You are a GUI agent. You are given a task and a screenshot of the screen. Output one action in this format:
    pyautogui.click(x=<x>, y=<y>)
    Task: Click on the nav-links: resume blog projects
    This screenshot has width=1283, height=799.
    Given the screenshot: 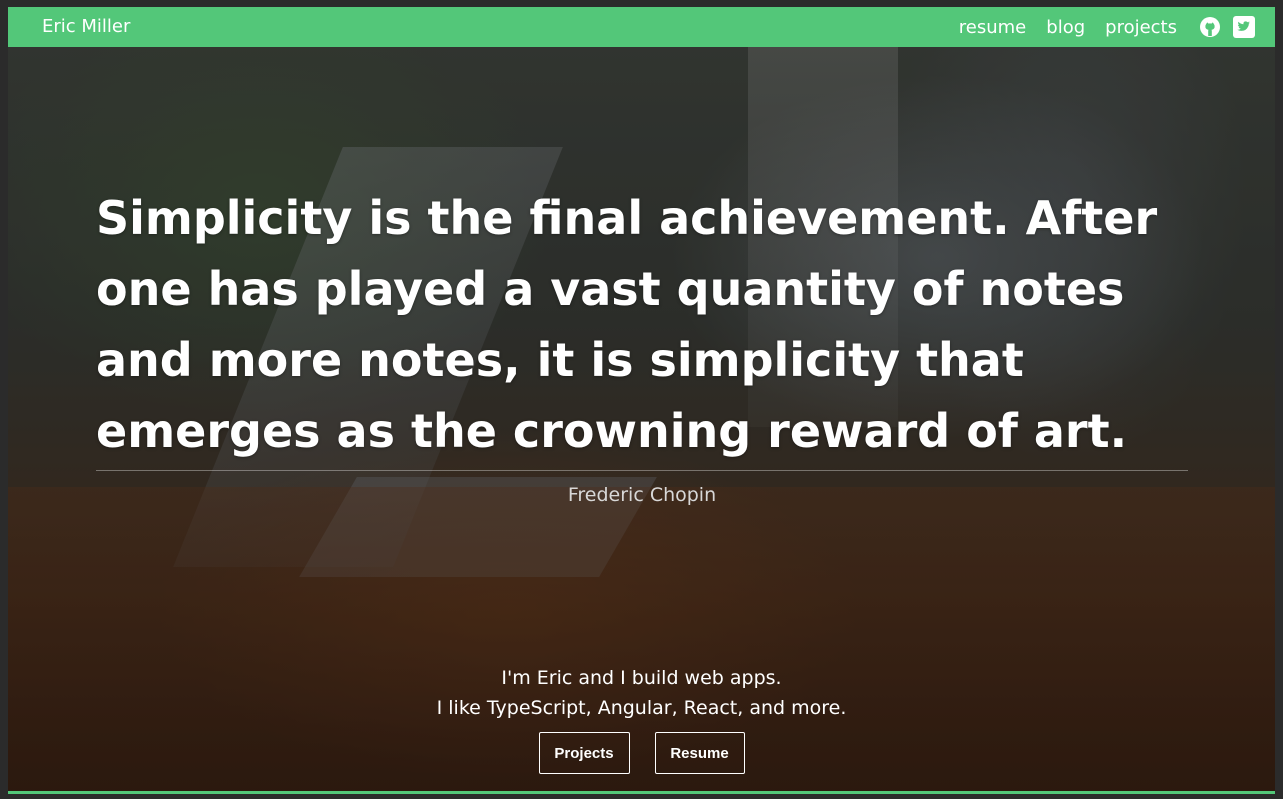 What is the action you would take?
    pyautogui.click(x=1107, y=27)
    